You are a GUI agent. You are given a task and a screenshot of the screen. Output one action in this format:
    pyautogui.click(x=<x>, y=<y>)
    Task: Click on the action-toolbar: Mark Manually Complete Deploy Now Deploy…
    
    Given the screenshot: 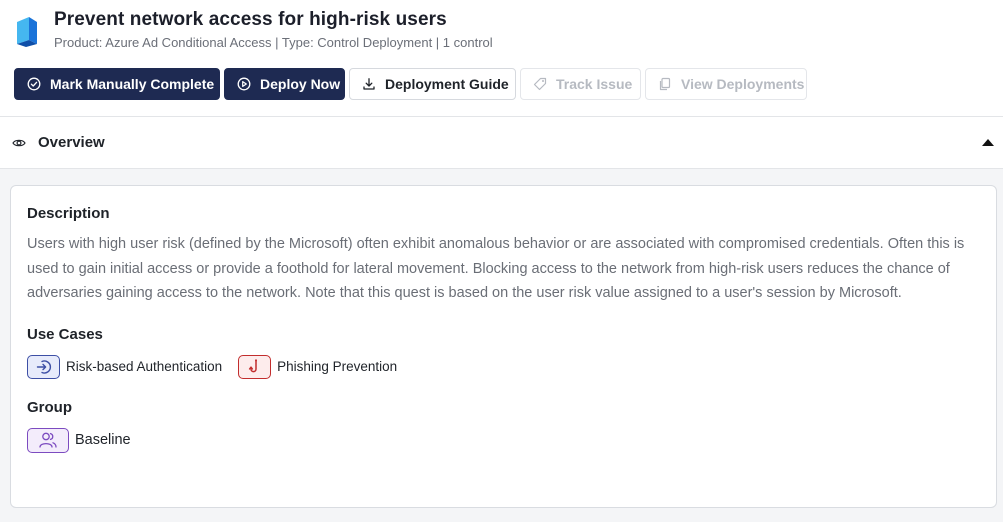 What is the action you would take?
    pyautogui.click(x=410, y=84)
    